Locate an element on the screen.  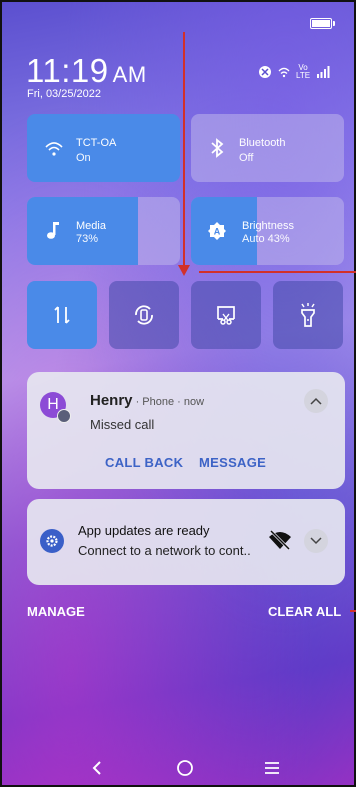
svg-text: A is located at coordinates (217, 232).